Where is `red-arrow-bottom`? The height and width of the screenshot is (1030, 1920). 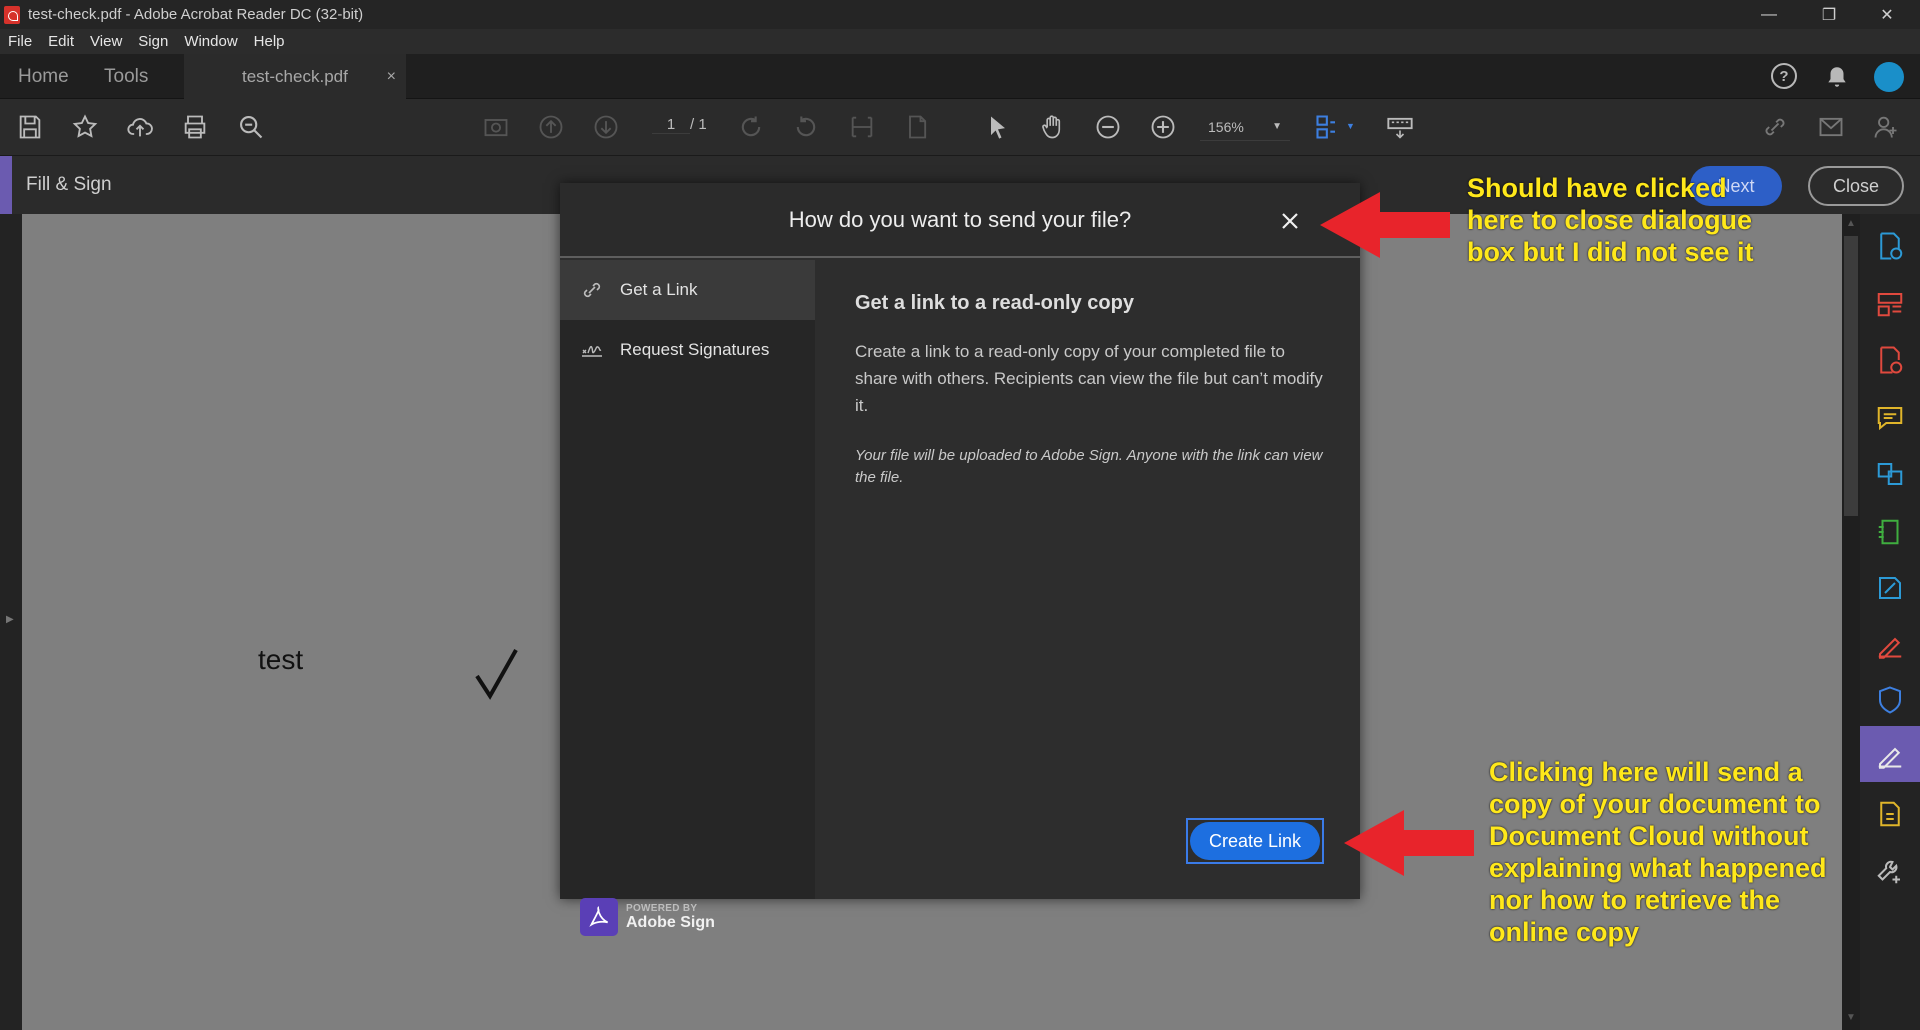
red-arrow-bottom is located at coordinates (1409, 843).